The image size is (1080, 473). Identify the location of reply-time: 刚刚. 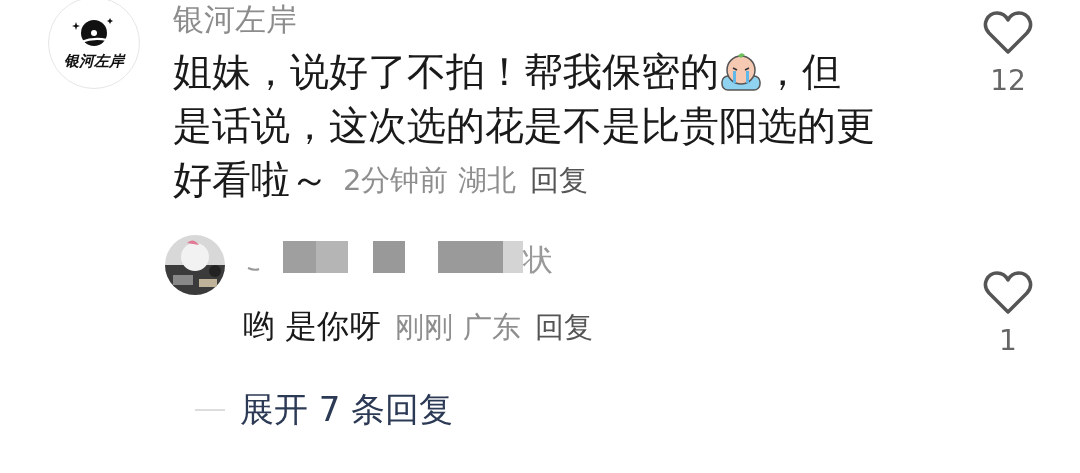
(424, 327).